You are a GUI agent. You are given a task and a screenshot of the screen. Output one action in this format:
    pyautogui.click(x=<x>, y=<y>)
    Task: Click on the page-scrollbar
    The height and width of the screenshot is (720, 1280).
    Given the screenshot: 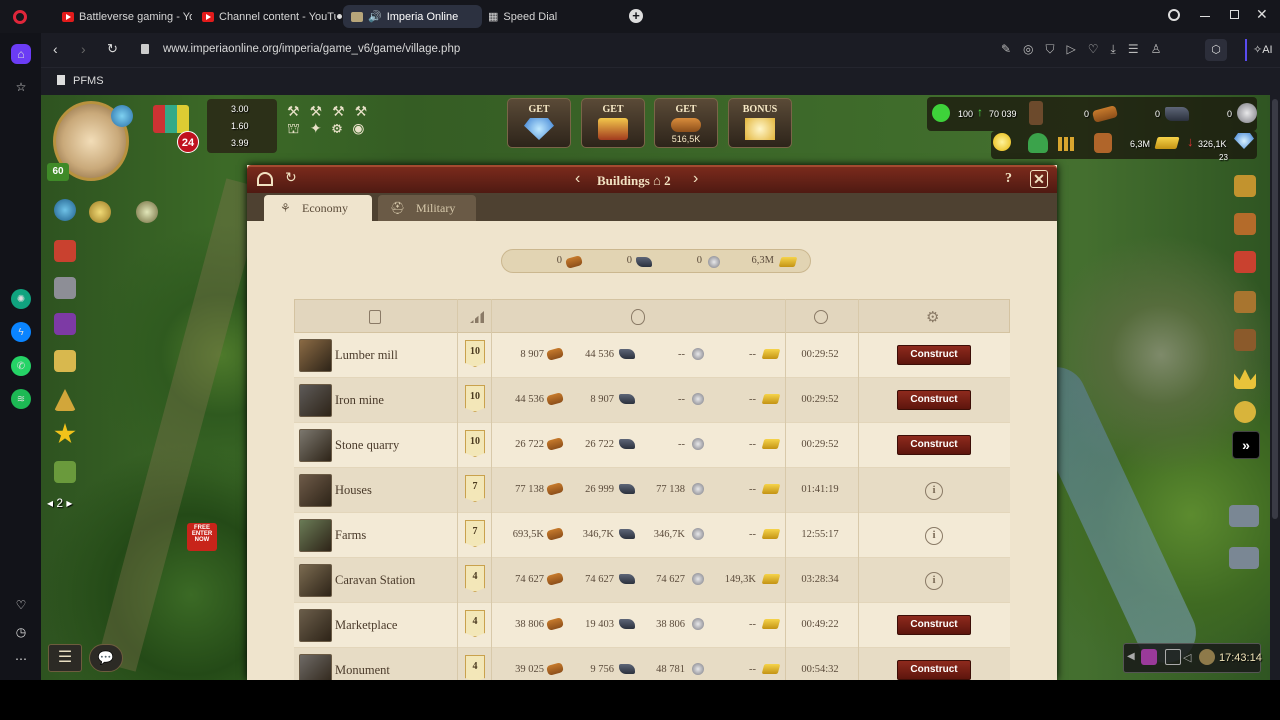 What is the action you would take?
    pyautogui.click(x=1275, y=387)
    